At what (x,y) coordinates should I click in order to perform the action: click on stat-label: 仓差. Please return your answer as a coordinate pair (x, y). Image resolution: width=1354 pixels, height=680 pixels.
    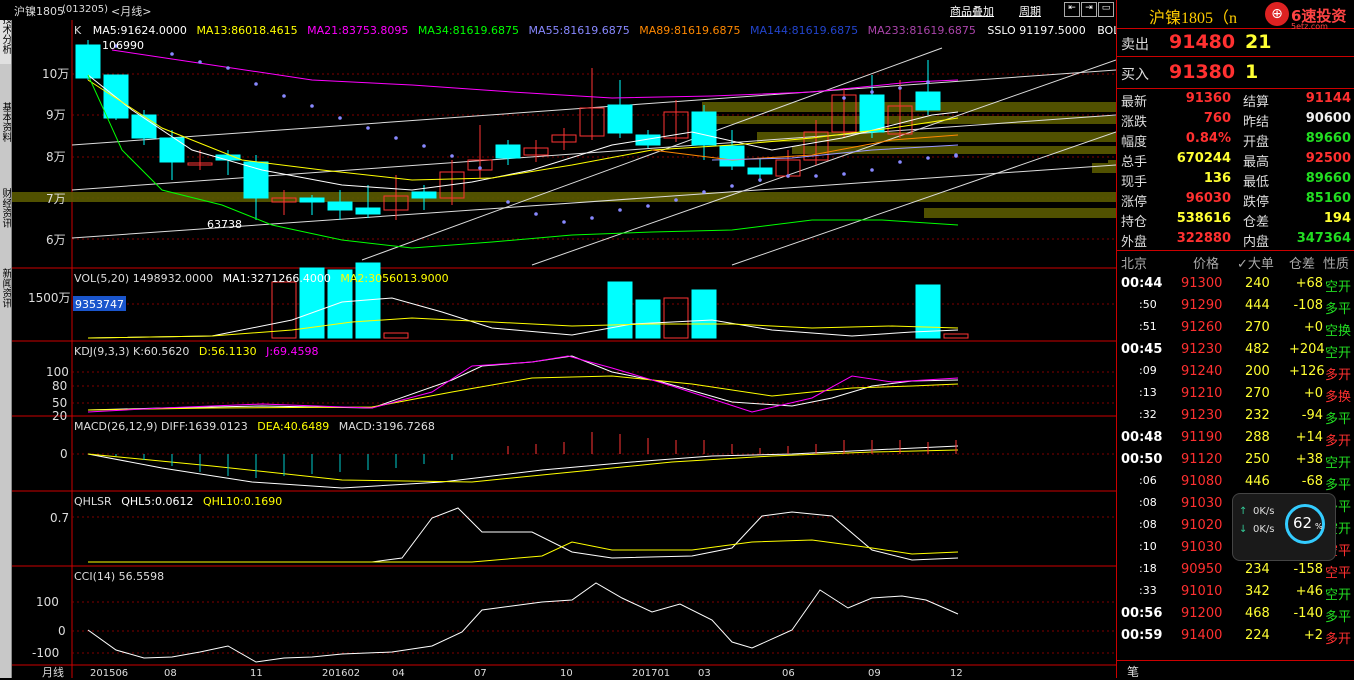
    Looking at the image, I should click on (1256, 222).